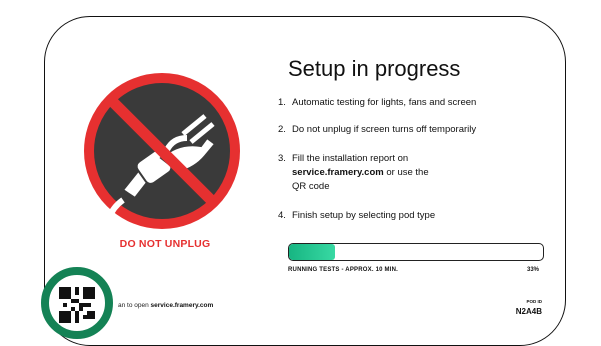  I want to click on step-number: 3., so click(282, 158).